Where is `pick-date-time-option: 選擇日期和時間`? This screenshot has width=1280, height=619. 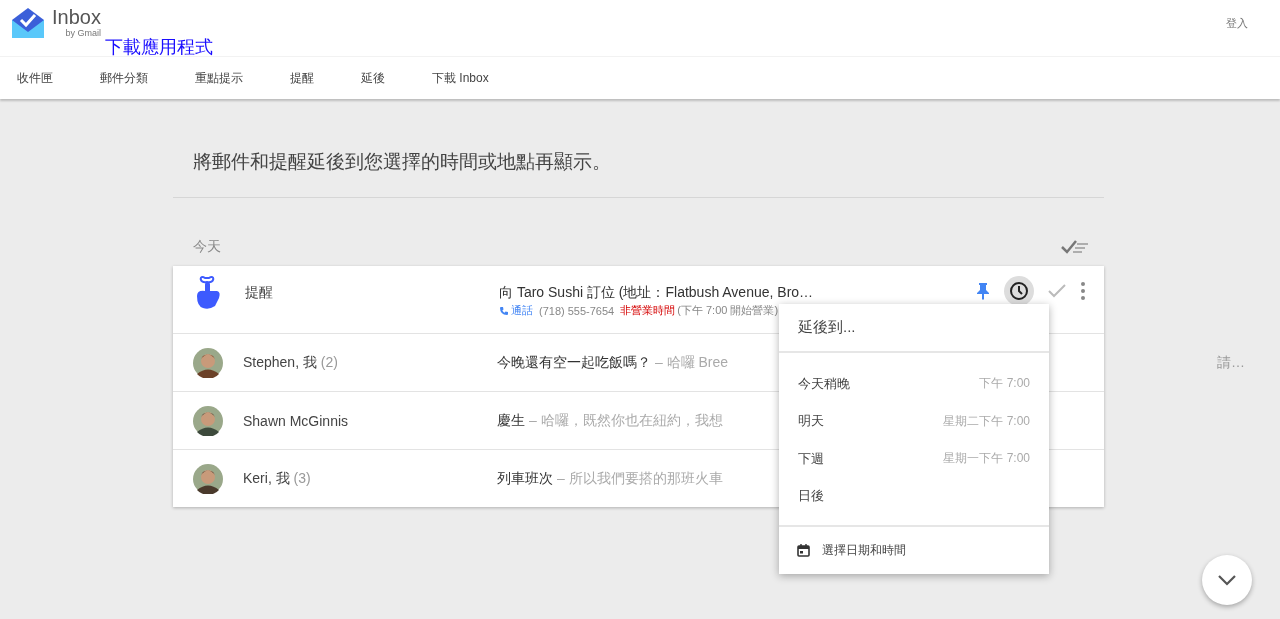
pick-date-time-option: 選擇日期和時間 is located at coordinates (914, 550).